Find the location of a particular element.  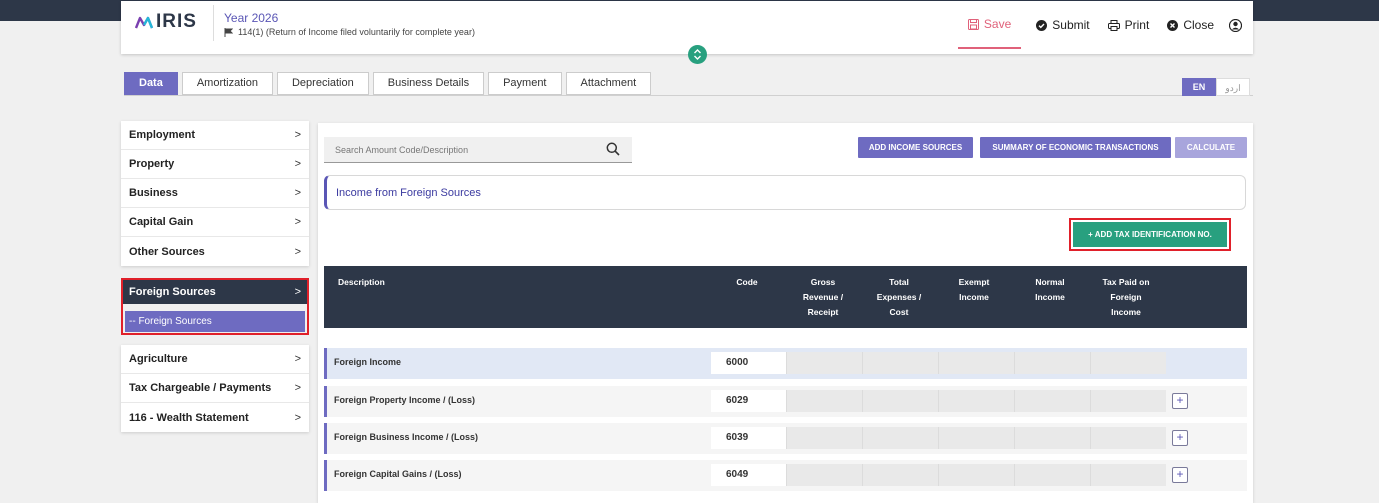

iris-logo: IRIS is located at coordinates (171, 23).